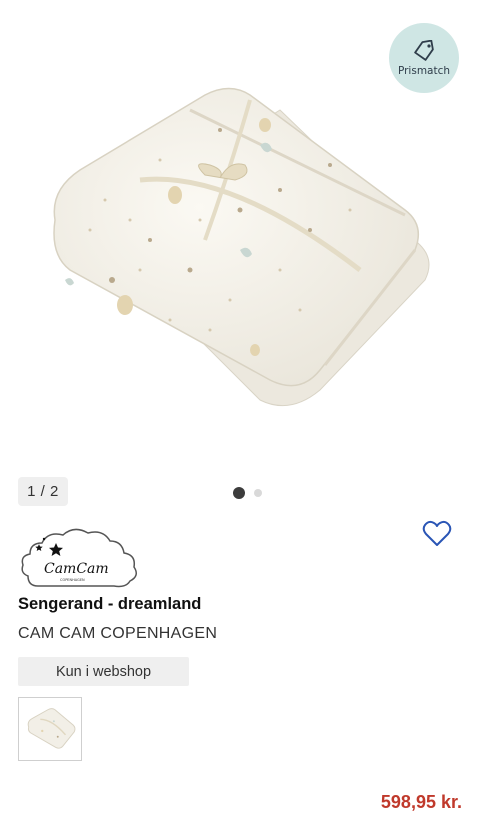 This screenshot has width=480, height=833. I want to click on product-brand: CAM CAM COPENHAGEN, so click(117, 634).